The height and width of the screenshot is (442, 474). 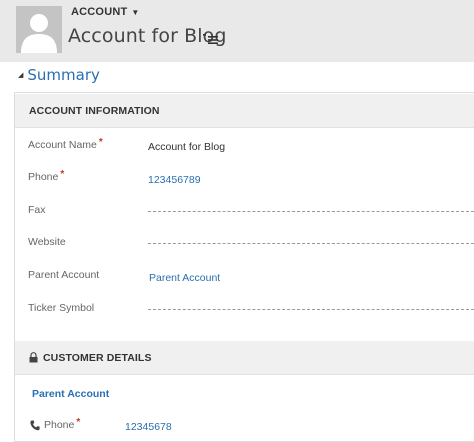 I want to click on summary-tab-label: Summary, so click(x=63, y=75).